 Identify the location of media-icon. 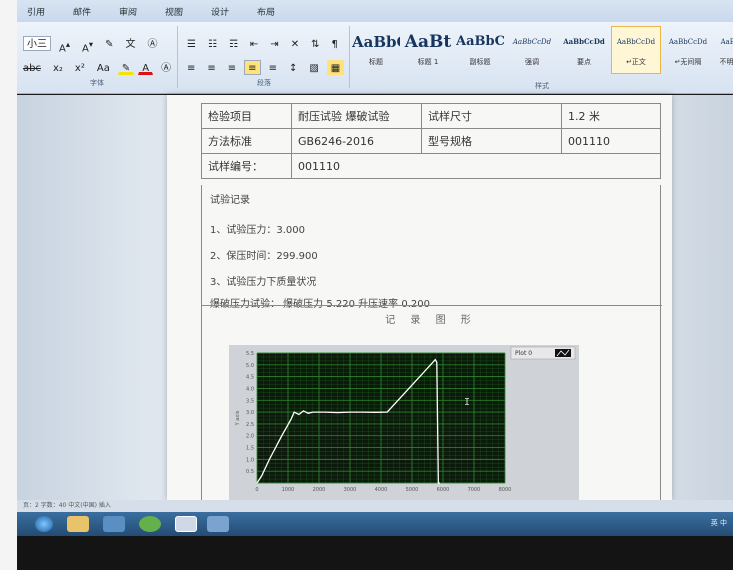
(114, 524).